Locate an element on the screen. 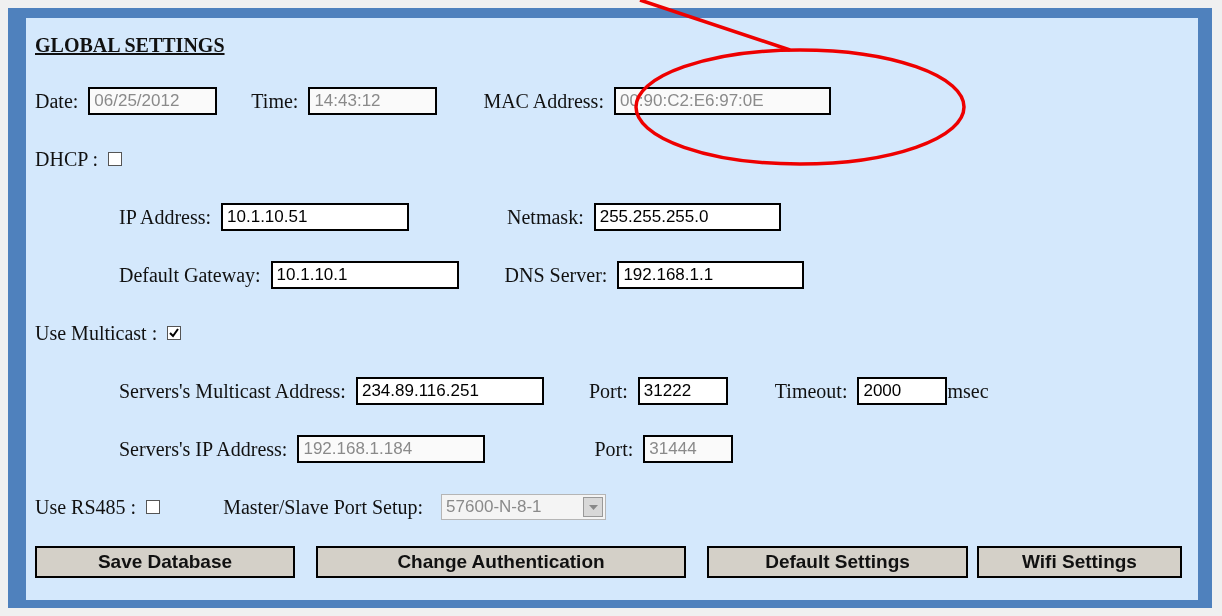  dropdown-value: 57600-N-8-1 is located at coordinates (494, 507).